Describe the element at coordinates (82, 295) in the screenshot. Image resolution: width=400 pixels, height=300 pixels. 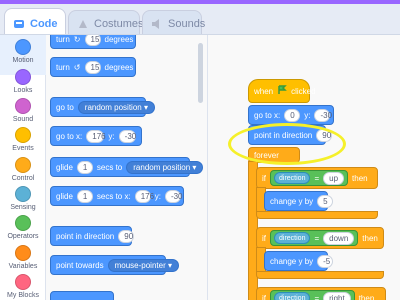
I see `partial-motion-block` at that location.